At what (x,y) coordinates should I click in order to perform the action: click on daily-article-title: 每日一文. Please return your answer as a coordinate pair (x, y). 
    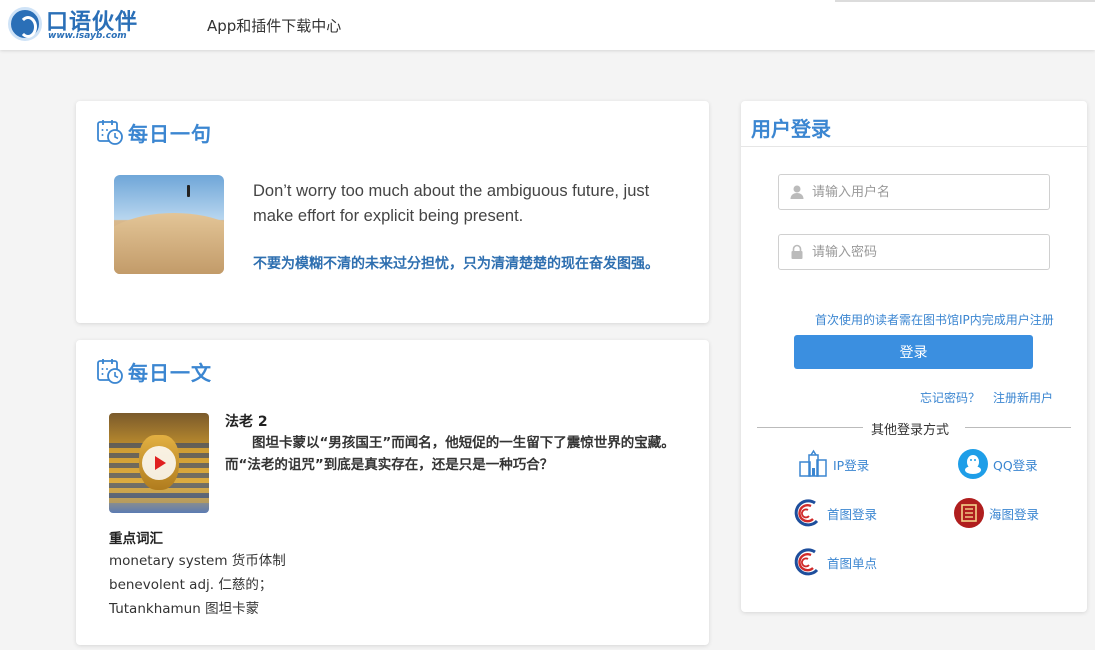
    Looking at the image, I should click on (170, 372).